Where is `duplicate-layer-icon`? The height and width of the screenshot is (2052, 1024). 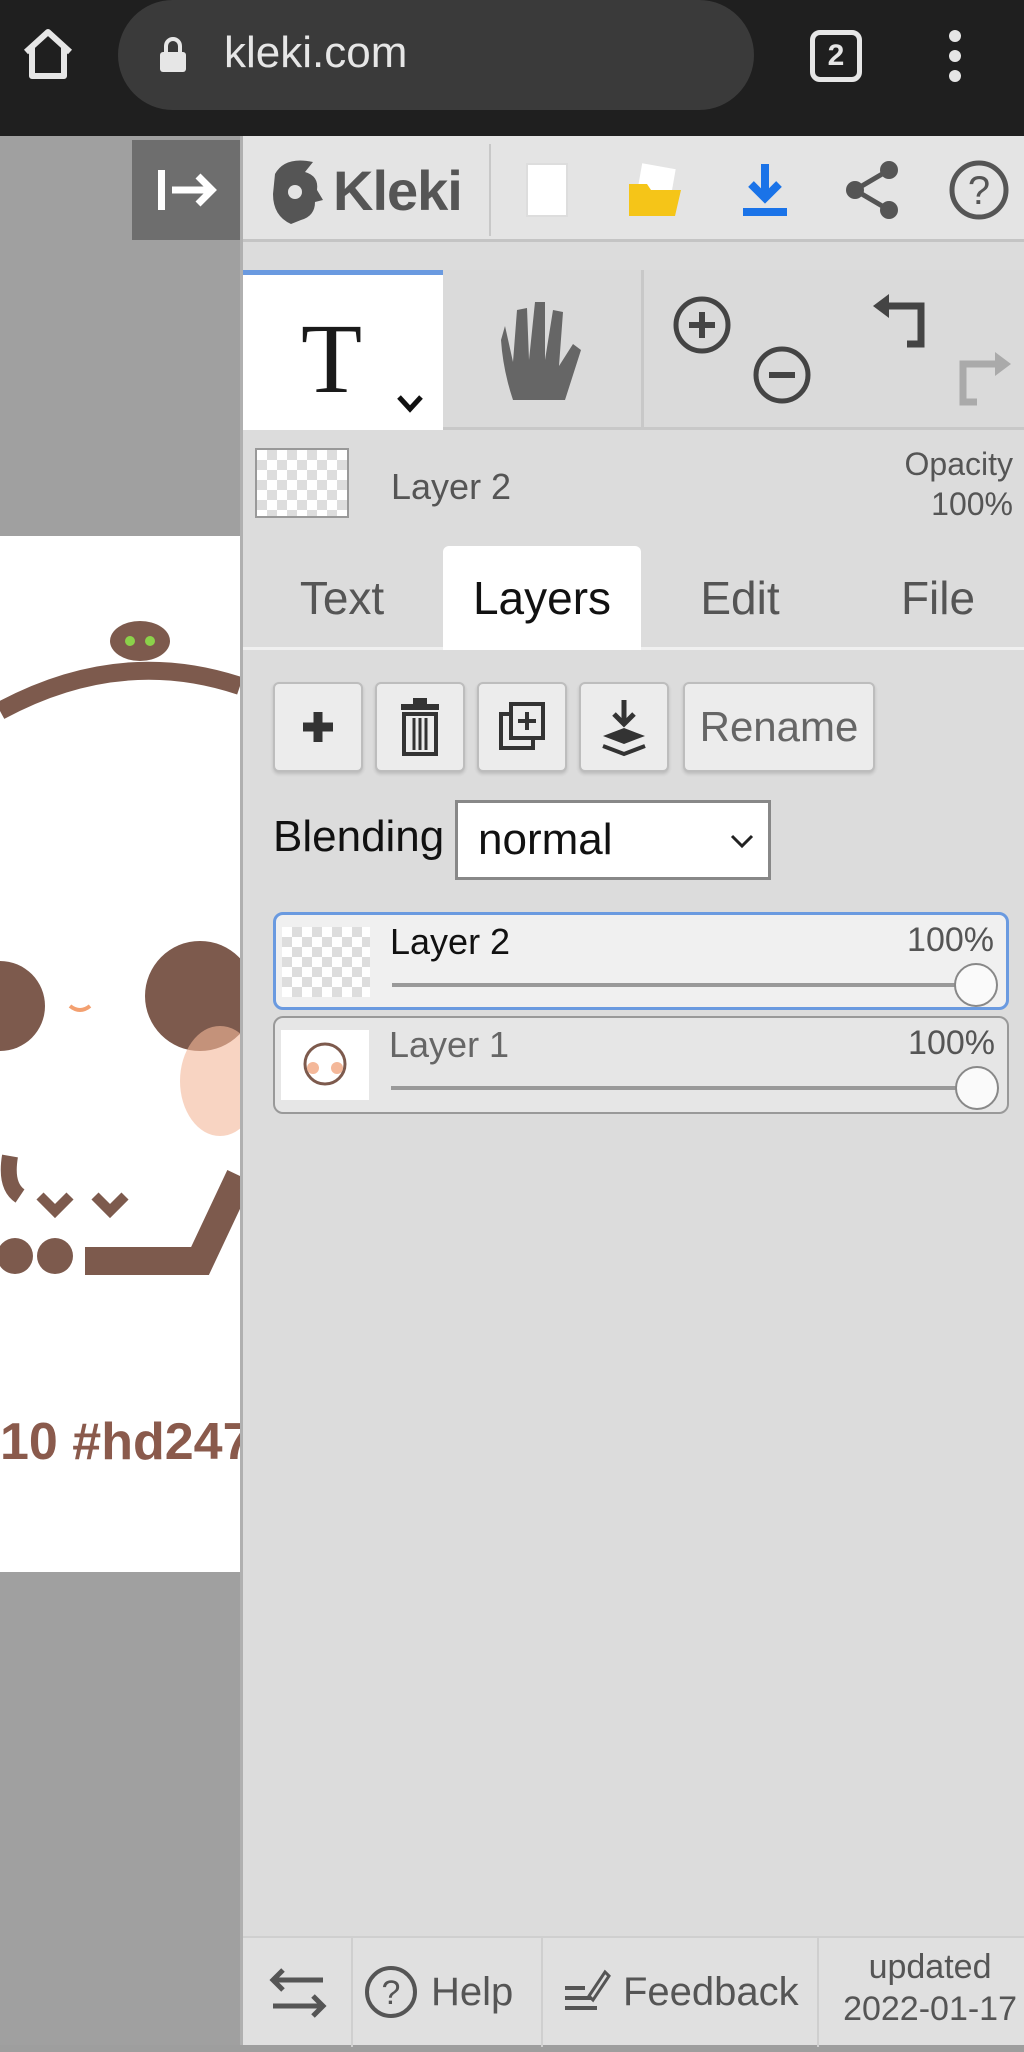 duplicate-layer-icon is located at coordinates (522, 726).